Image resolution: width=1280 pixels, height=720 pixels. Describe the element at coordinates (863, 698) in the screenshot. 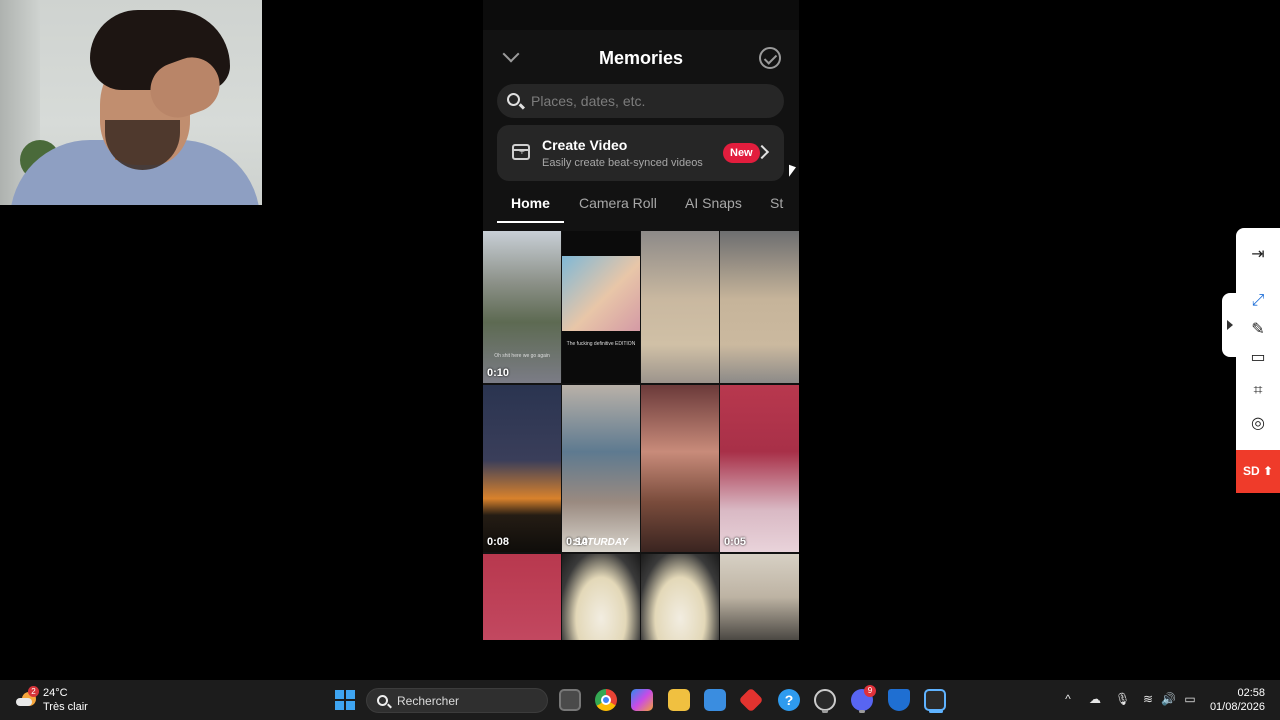

I see `discord-icon: 9` at that location.